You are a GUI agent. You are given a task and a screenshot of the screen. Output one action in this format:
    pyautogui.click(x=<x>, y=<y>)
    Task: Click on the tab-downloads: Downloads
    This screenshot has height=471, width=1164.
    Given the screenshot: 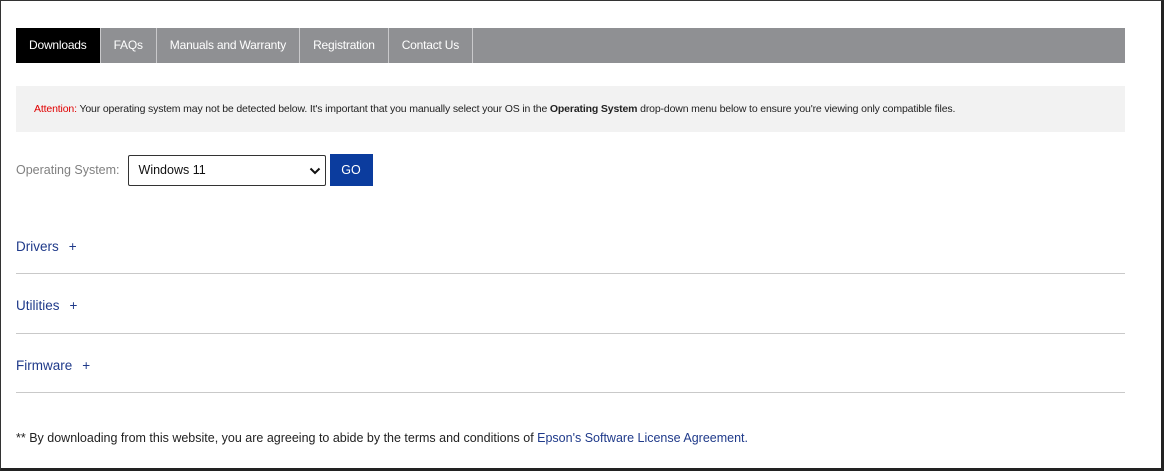 What is the action you would take?
    pyautogui.click(x=58, y=45)
    